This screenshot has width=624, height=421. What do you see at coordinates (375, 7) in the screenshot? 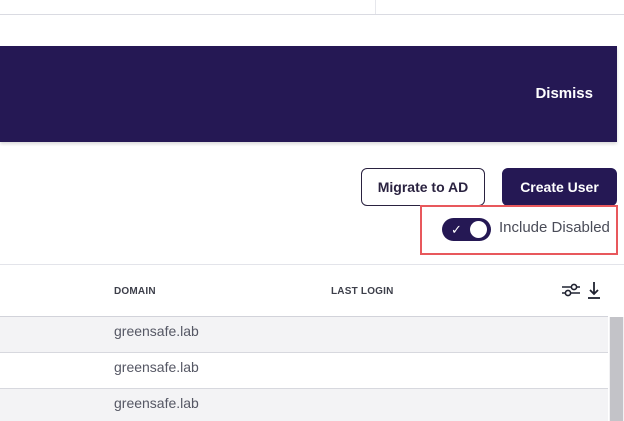
I see `top-bar-divider` at bounding box center [375, 7].